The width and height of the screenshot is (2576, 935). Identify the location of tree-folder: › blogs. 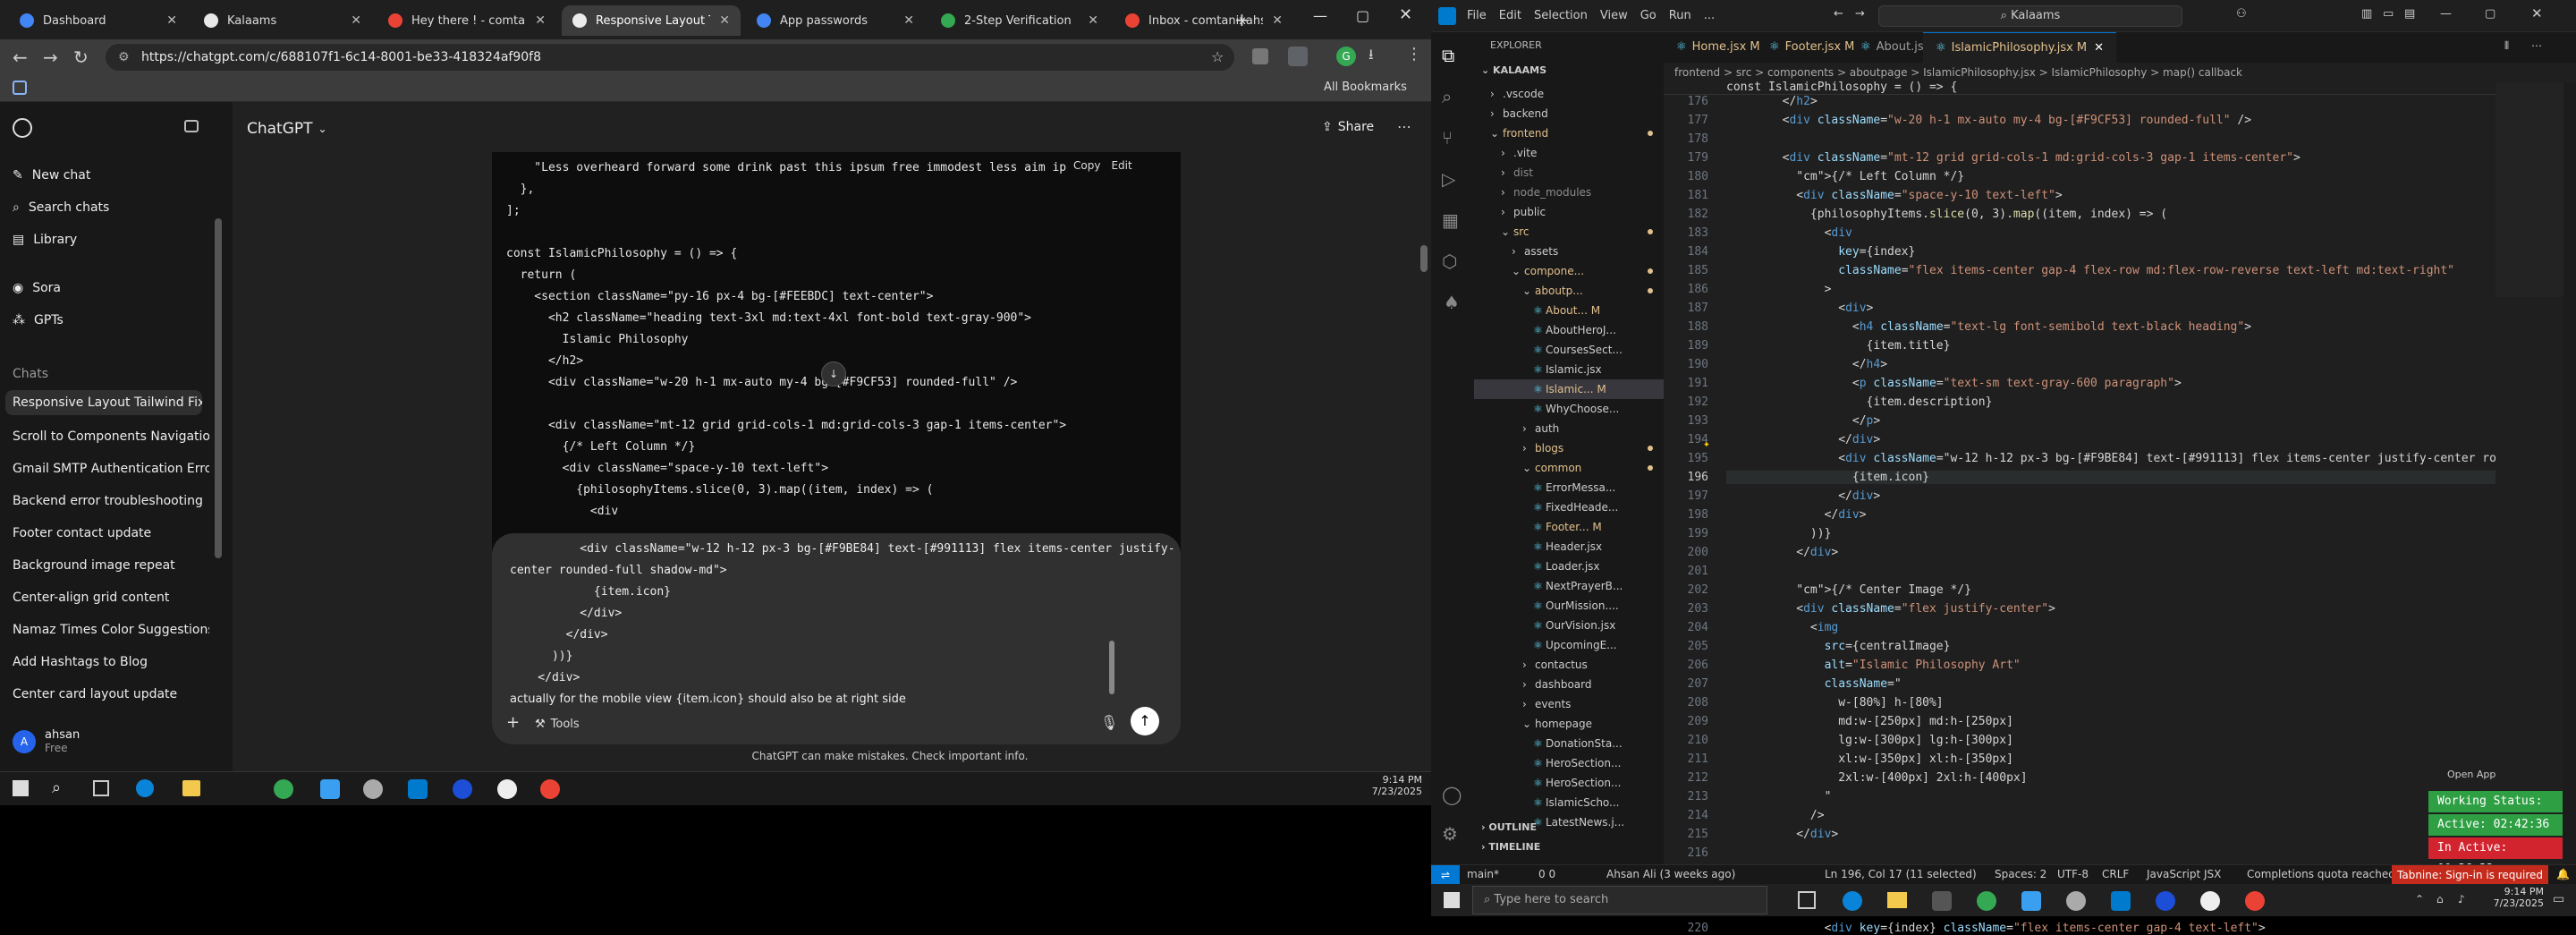
(1569, 448).